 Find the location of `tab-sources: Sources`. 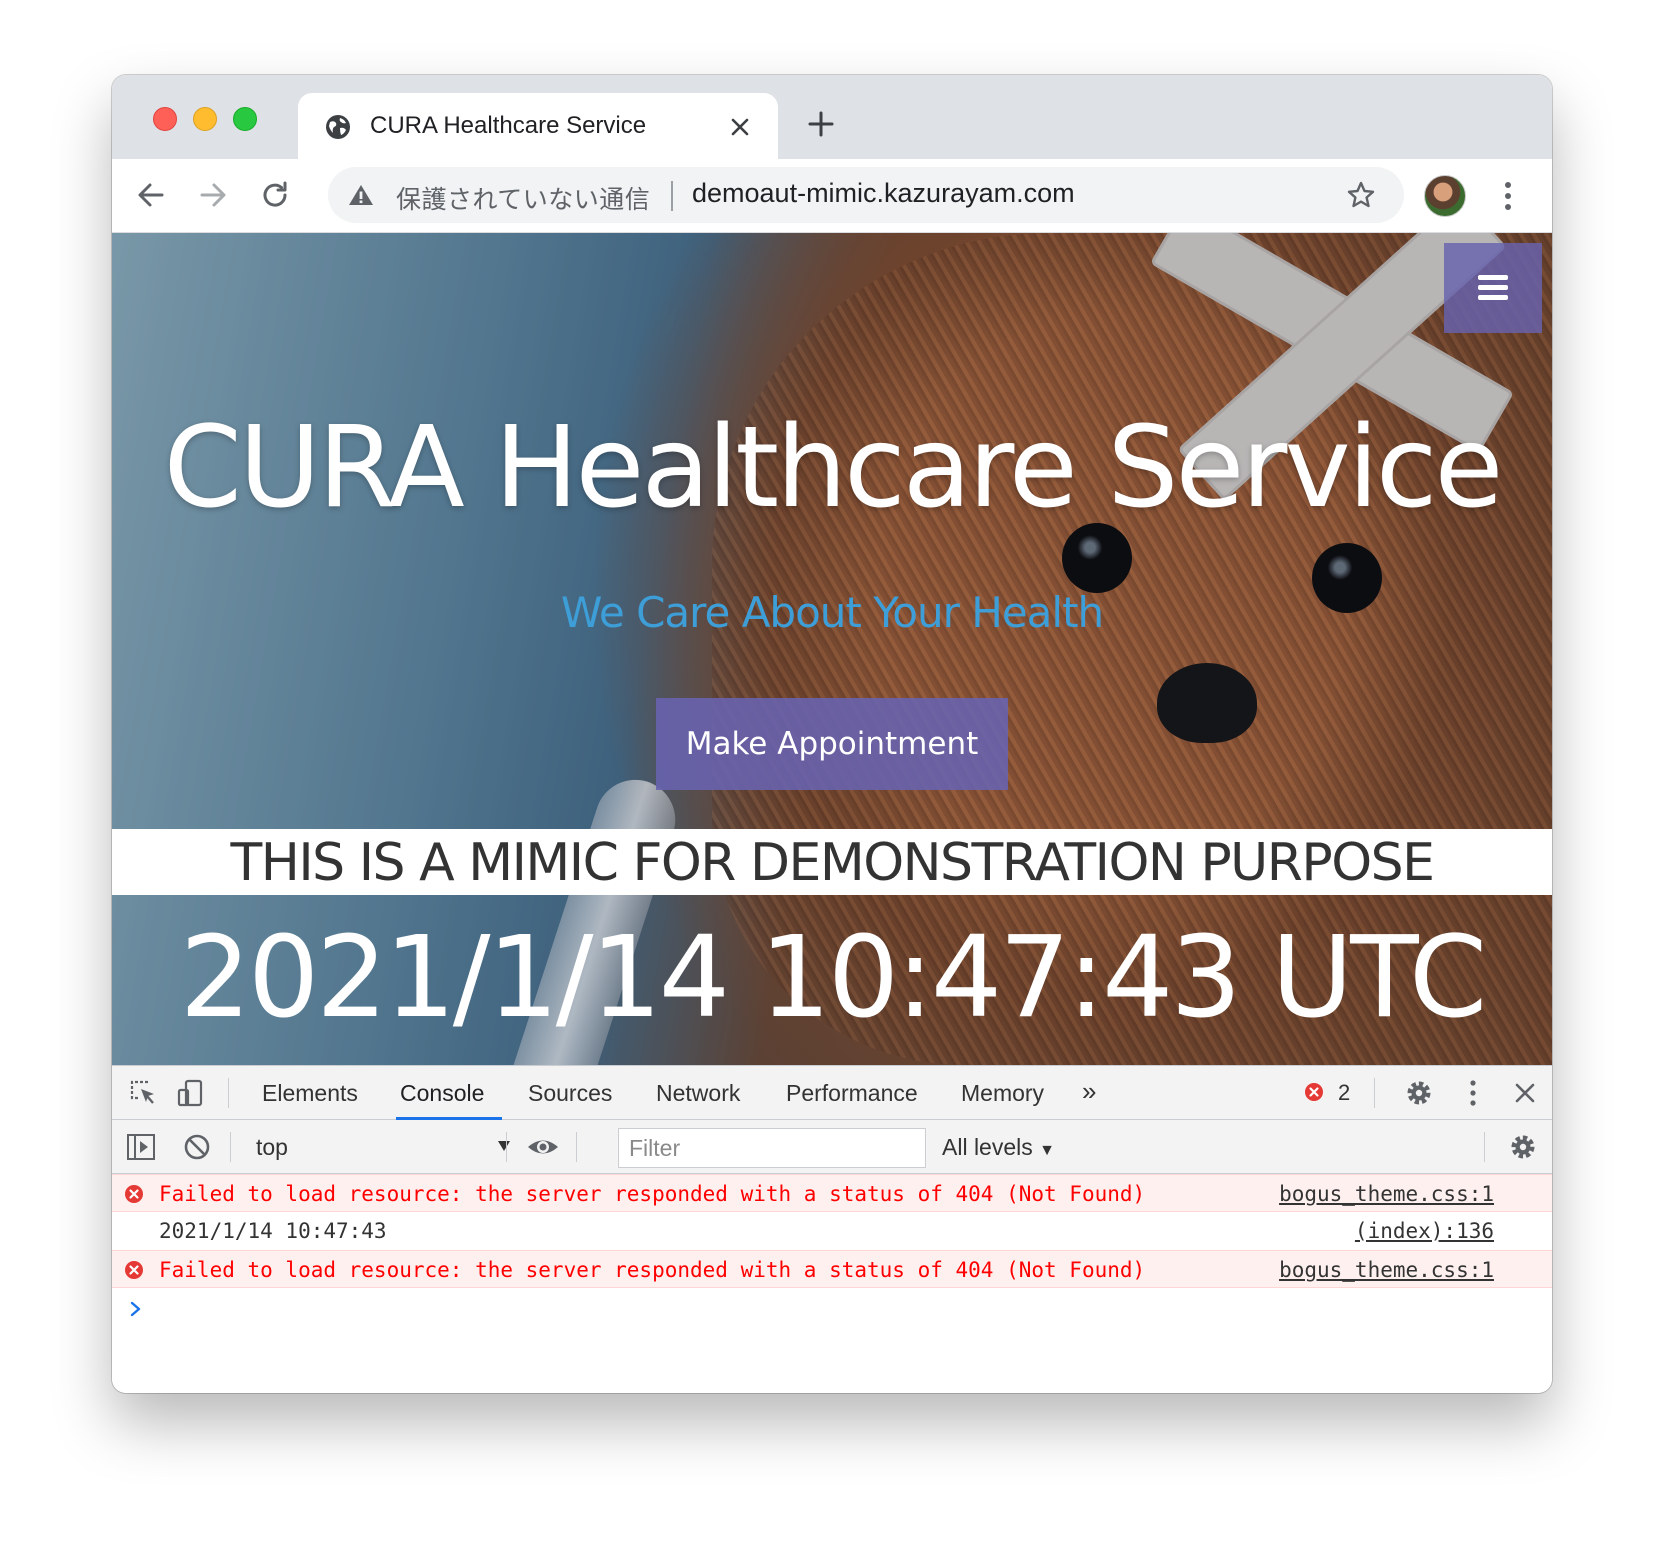

tab-sources: Sources is located at coordinates (570, 1093).